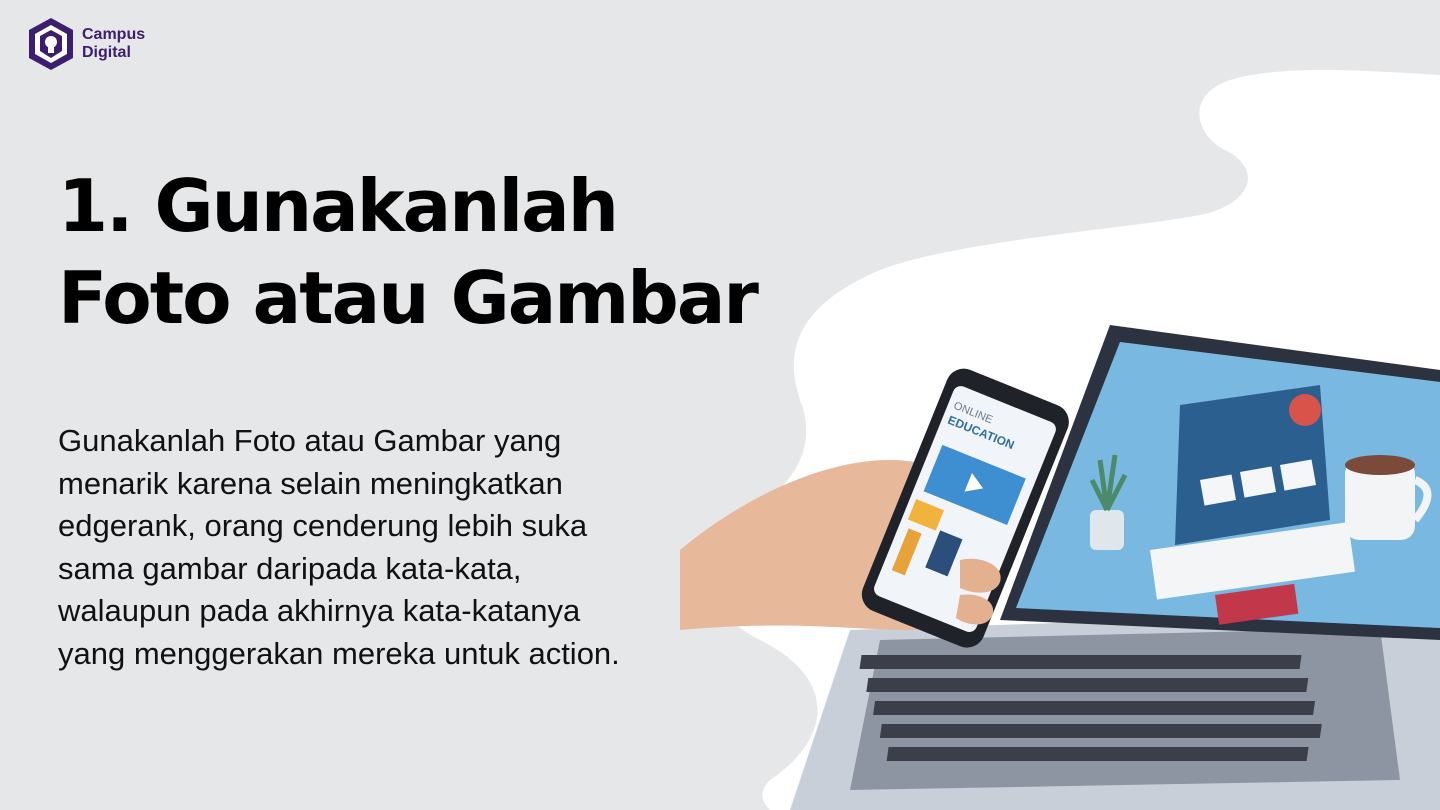 The height and width of the screenshot is (810, 1440). Describe the element at coordinates (290, 568) in the screenshot. I see `body-line: sama gambar daripada kata-kata,` at that location.